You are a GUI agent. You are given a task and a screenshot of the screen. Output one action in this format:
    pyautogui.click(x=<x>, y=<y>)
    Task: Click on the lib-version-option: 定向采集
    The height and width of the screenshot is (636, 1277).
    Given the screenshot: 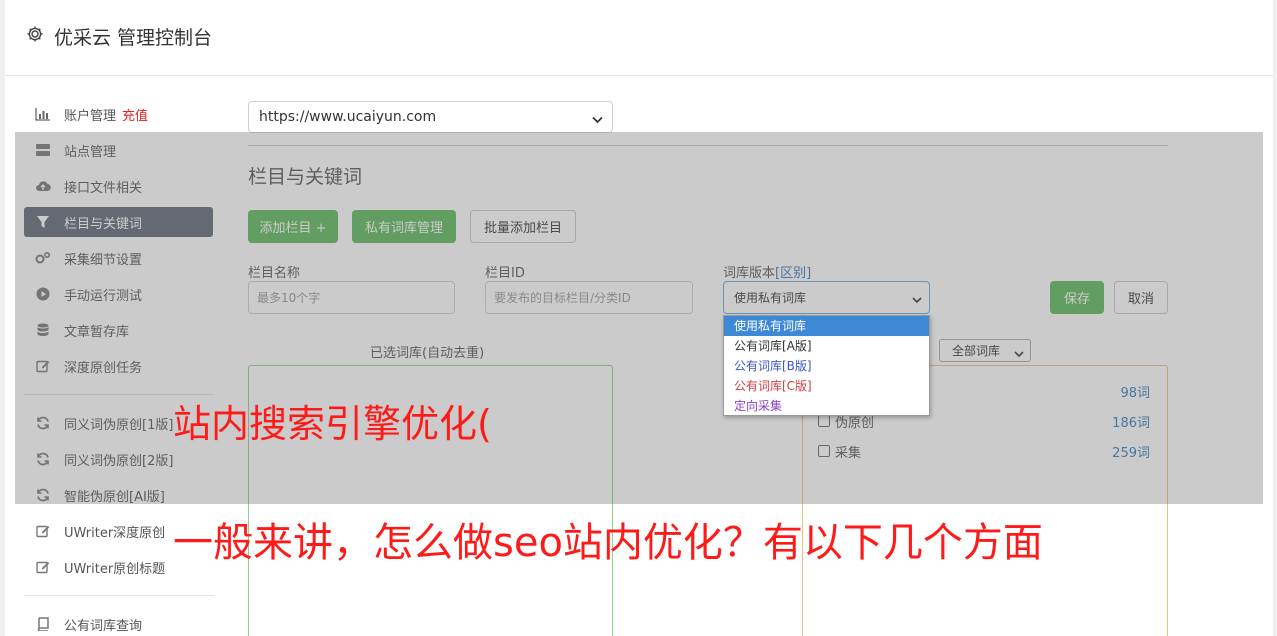 What is the action you would take?
    pyautogui.click(x=826, y=406)
    